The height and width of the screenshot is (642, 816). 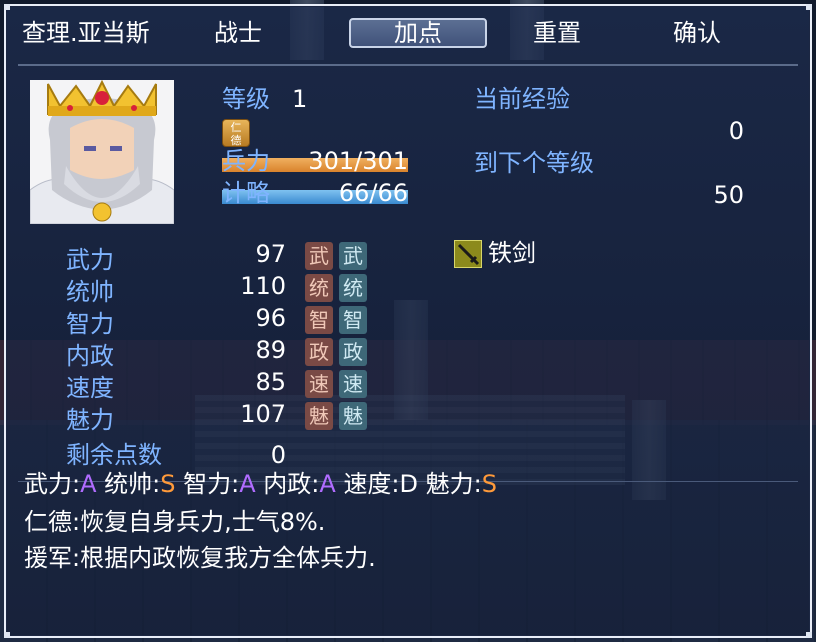 I want to click on grades-list: 武力:A 统帅:S 智力:A 内政:A 速度:D 魅力:S, so click(x=260, y=484).